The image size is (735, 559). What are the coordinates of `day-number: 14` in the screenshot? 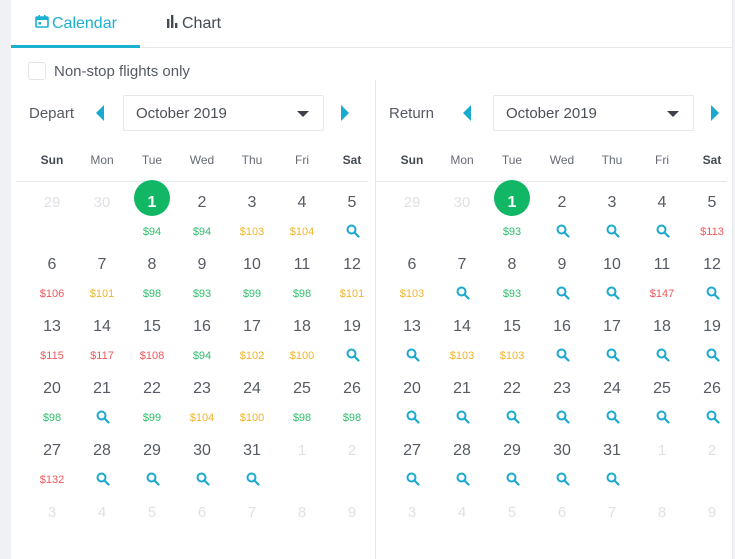 It's located at (462, 326).